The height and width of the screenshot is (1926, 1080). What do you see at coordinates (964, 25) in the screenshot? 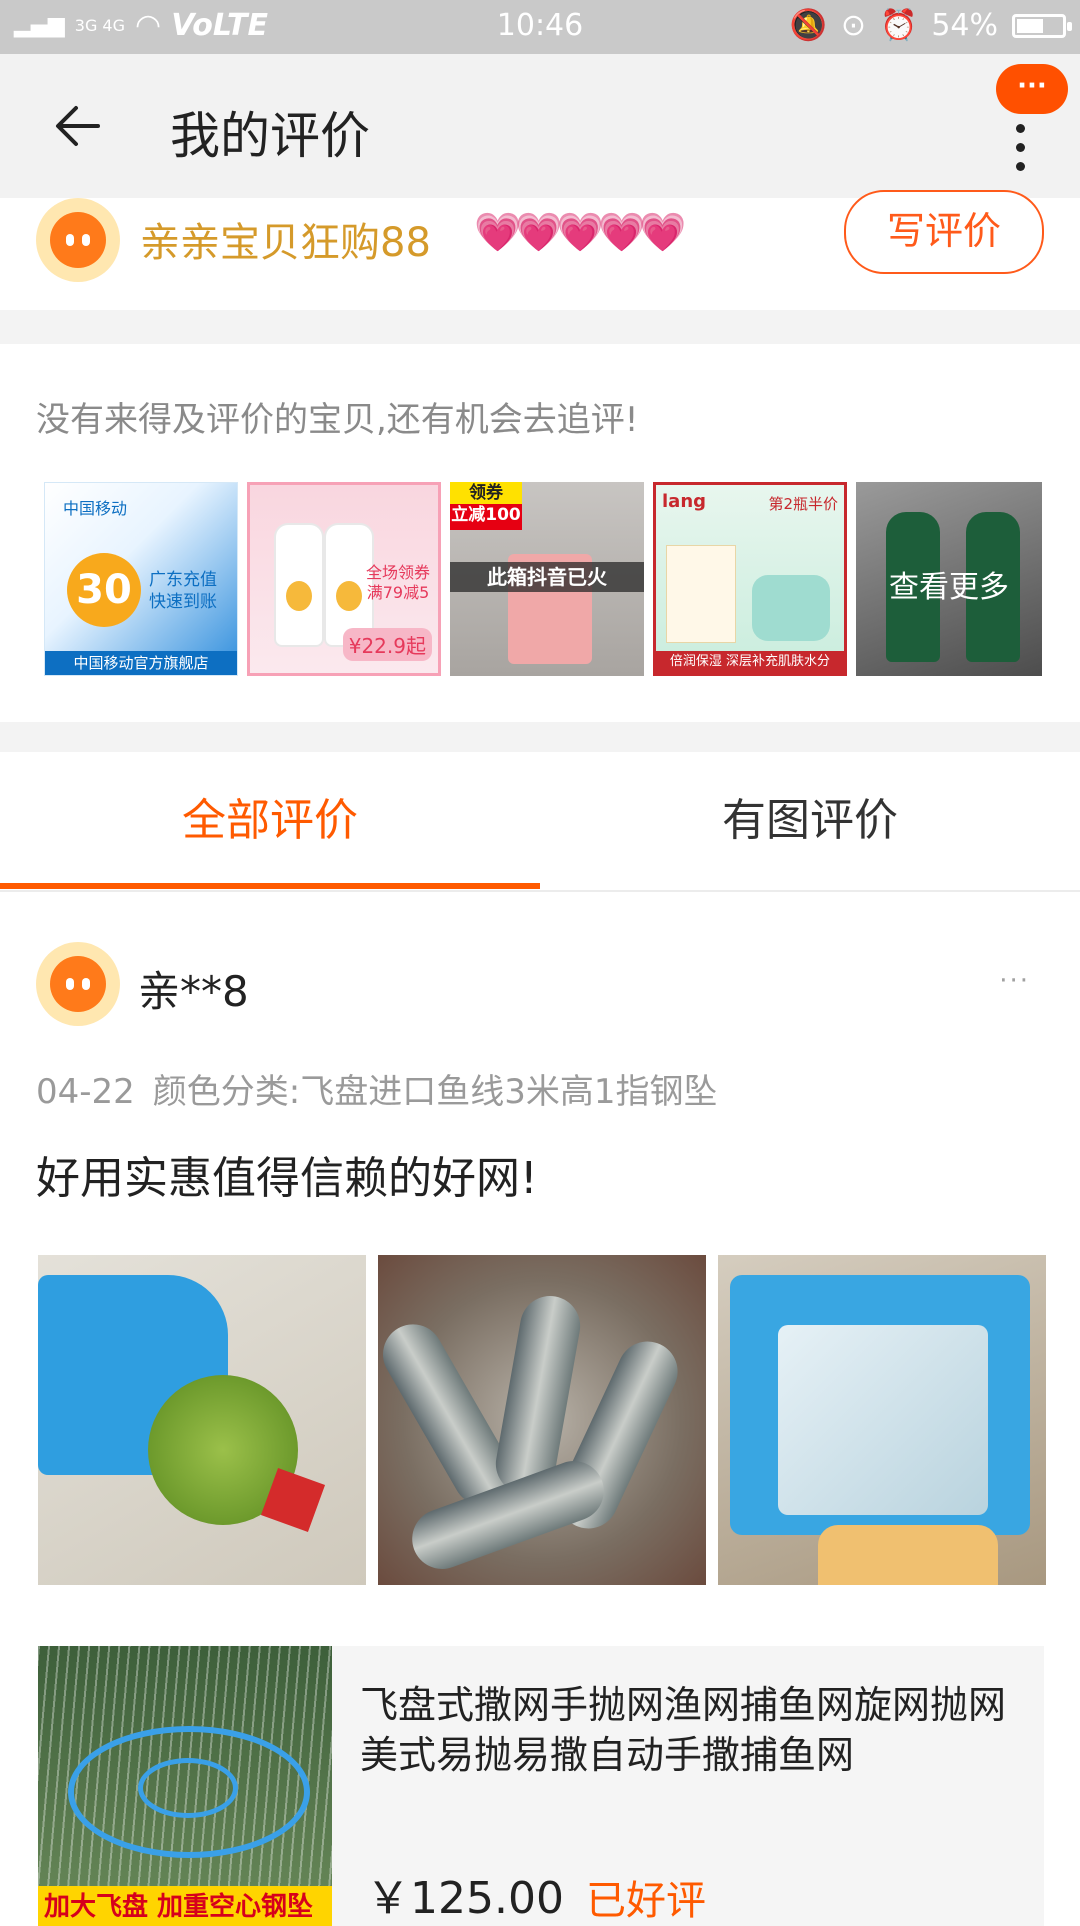
I see `battery-percent: 54%` at bounding box center [964, 25].